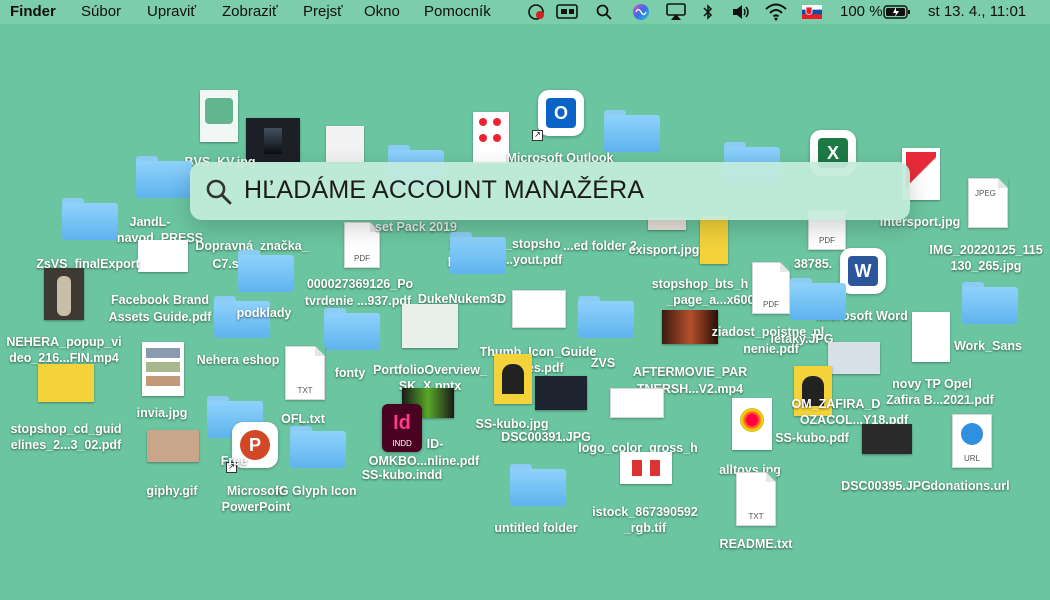 The width and height of the screenshot is (1050, 600). What do you see at coordinates (491, 138) in the screenshot?
I see `signs-thumbnail` at bounding box center [491, 138].